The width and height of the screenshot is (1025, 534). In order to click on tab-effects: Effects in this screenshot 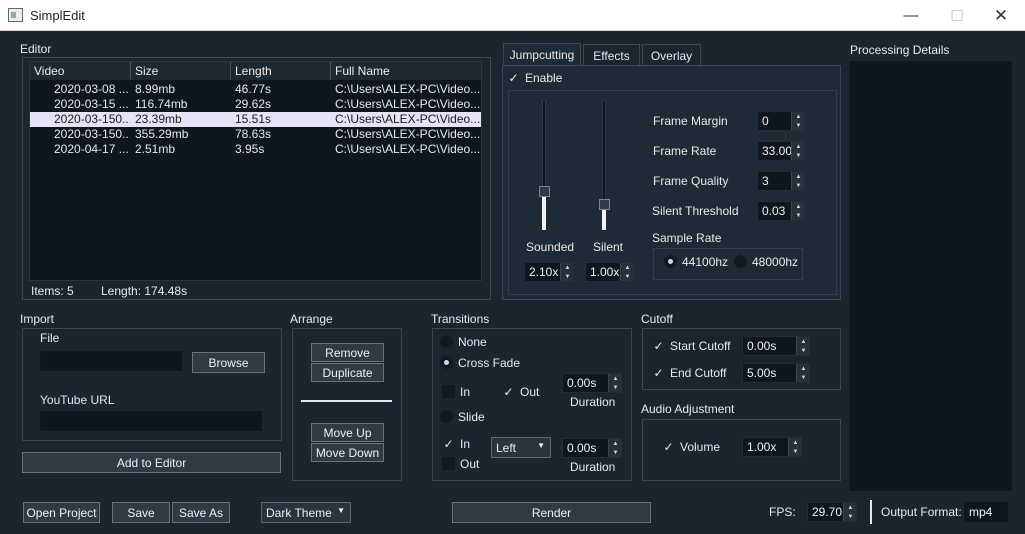, I will do `click(611, 55)`.